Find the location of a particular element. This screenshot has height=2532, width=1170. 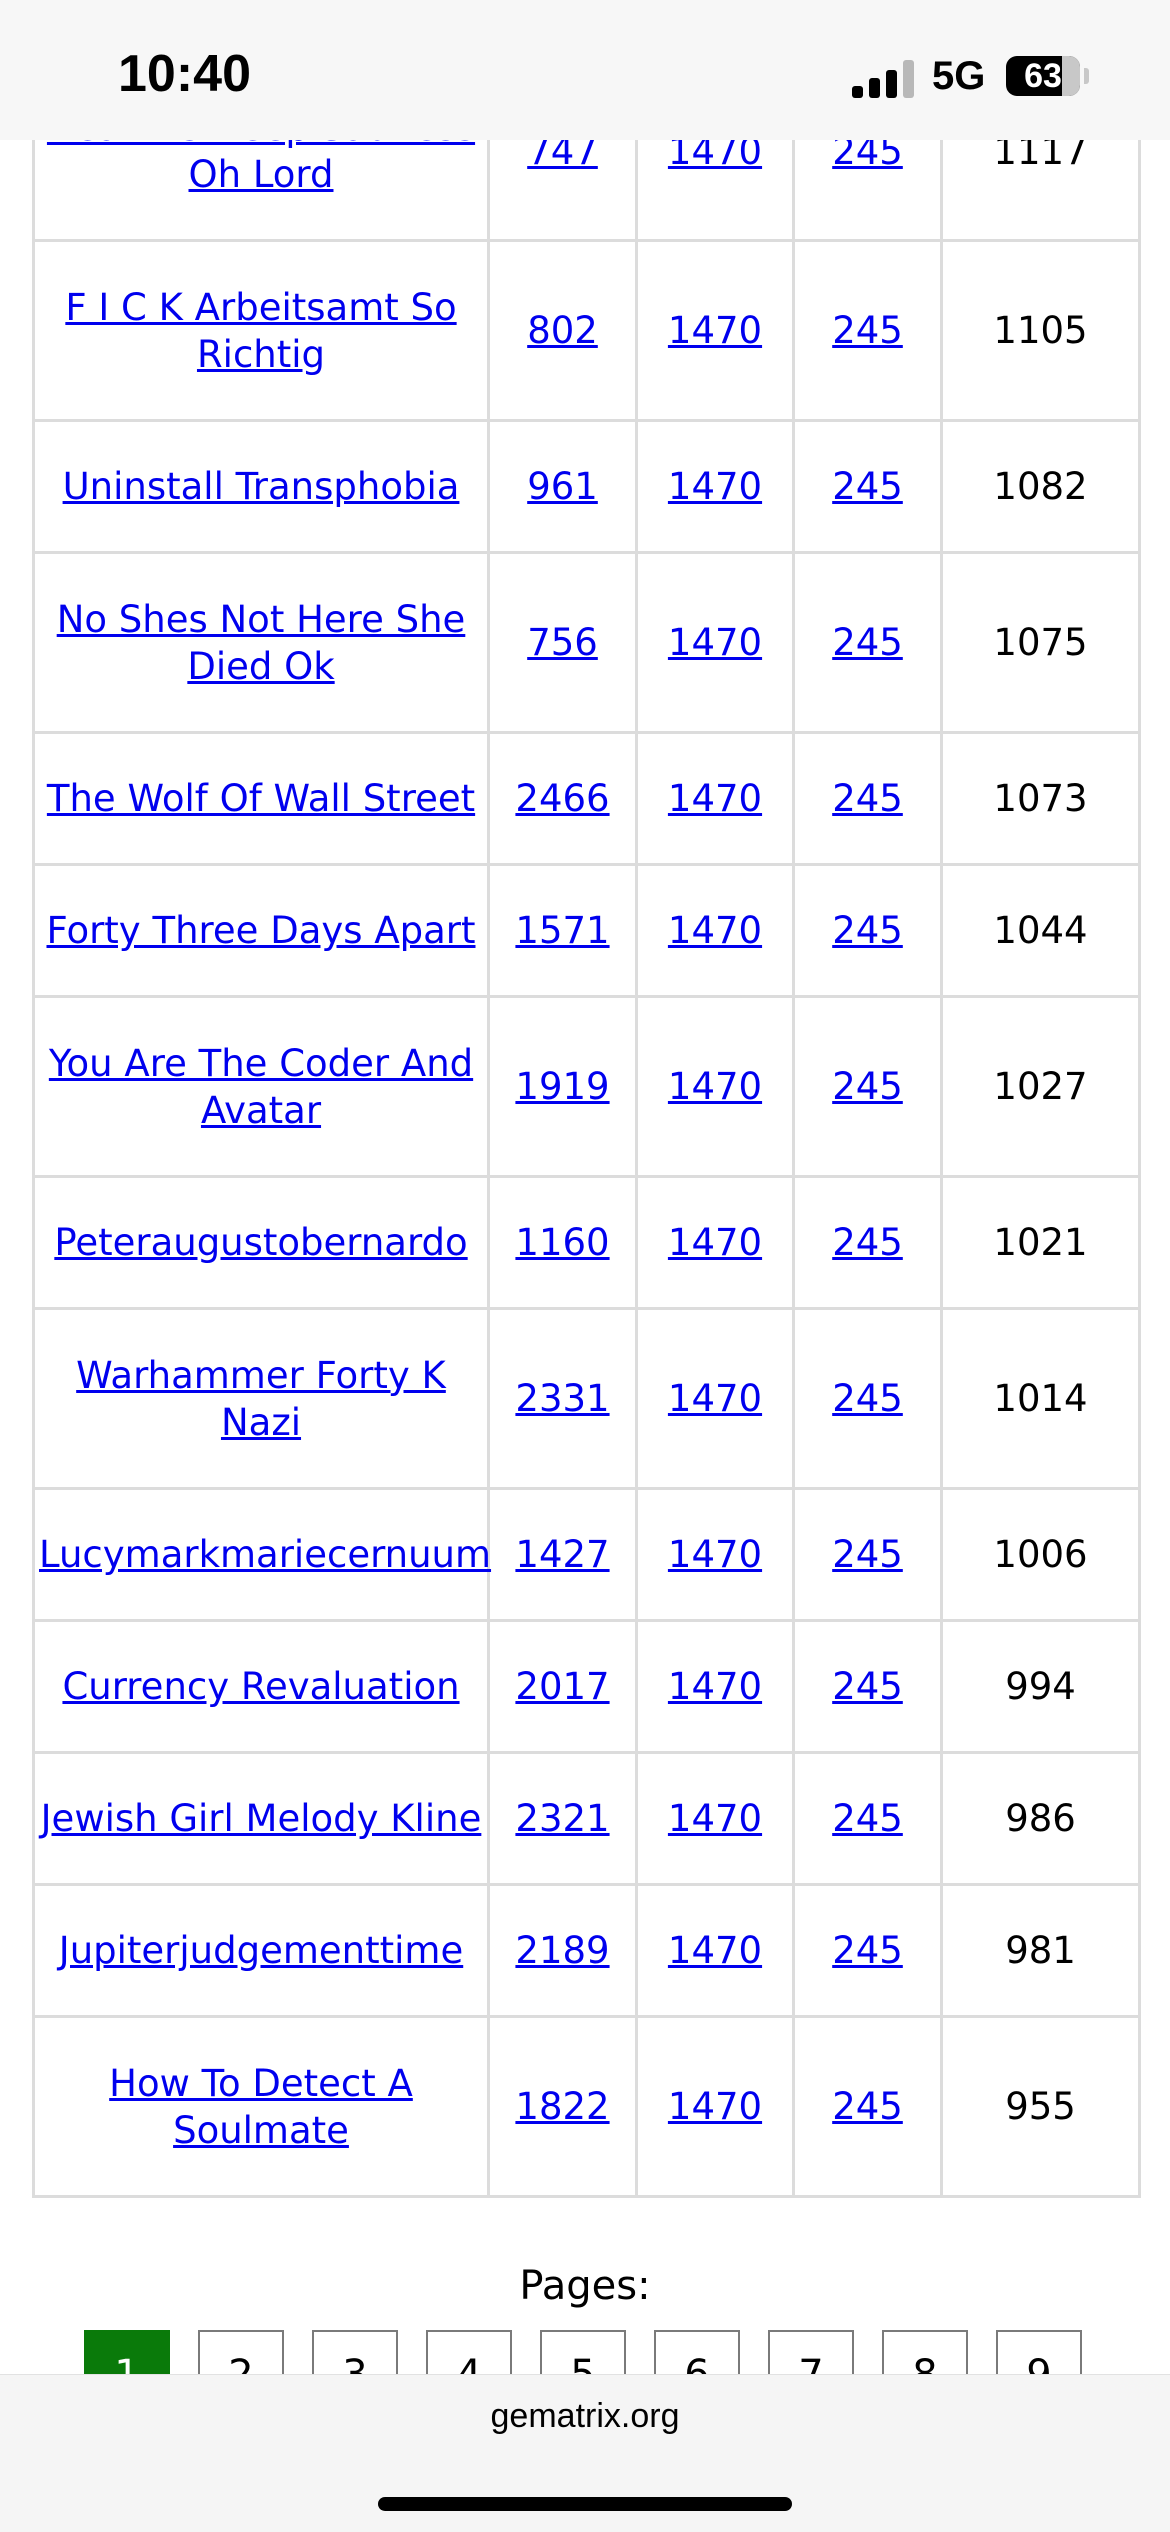

table-cell: 1919 is located at coordinates (562, 1086).